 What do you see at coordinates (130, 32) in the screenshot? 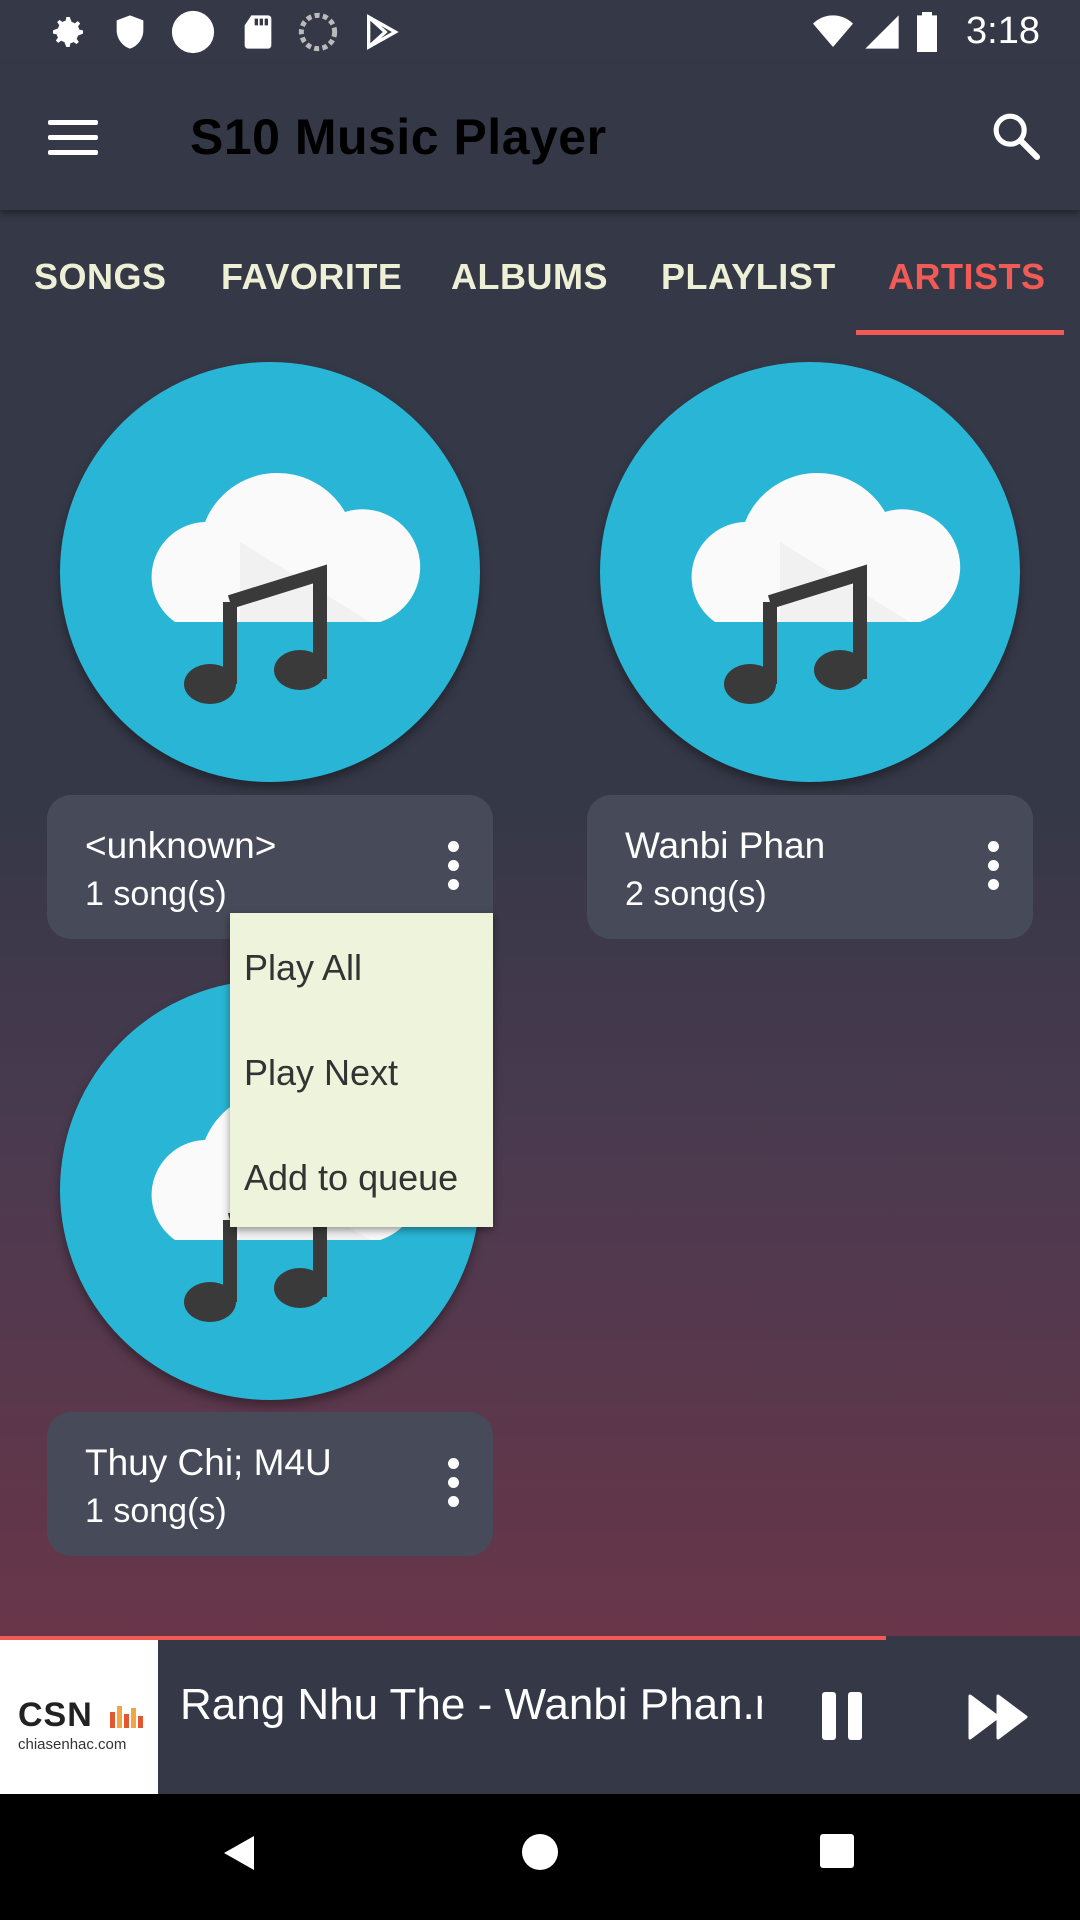
I see `shield-icon` at bounding box center [130, 32].